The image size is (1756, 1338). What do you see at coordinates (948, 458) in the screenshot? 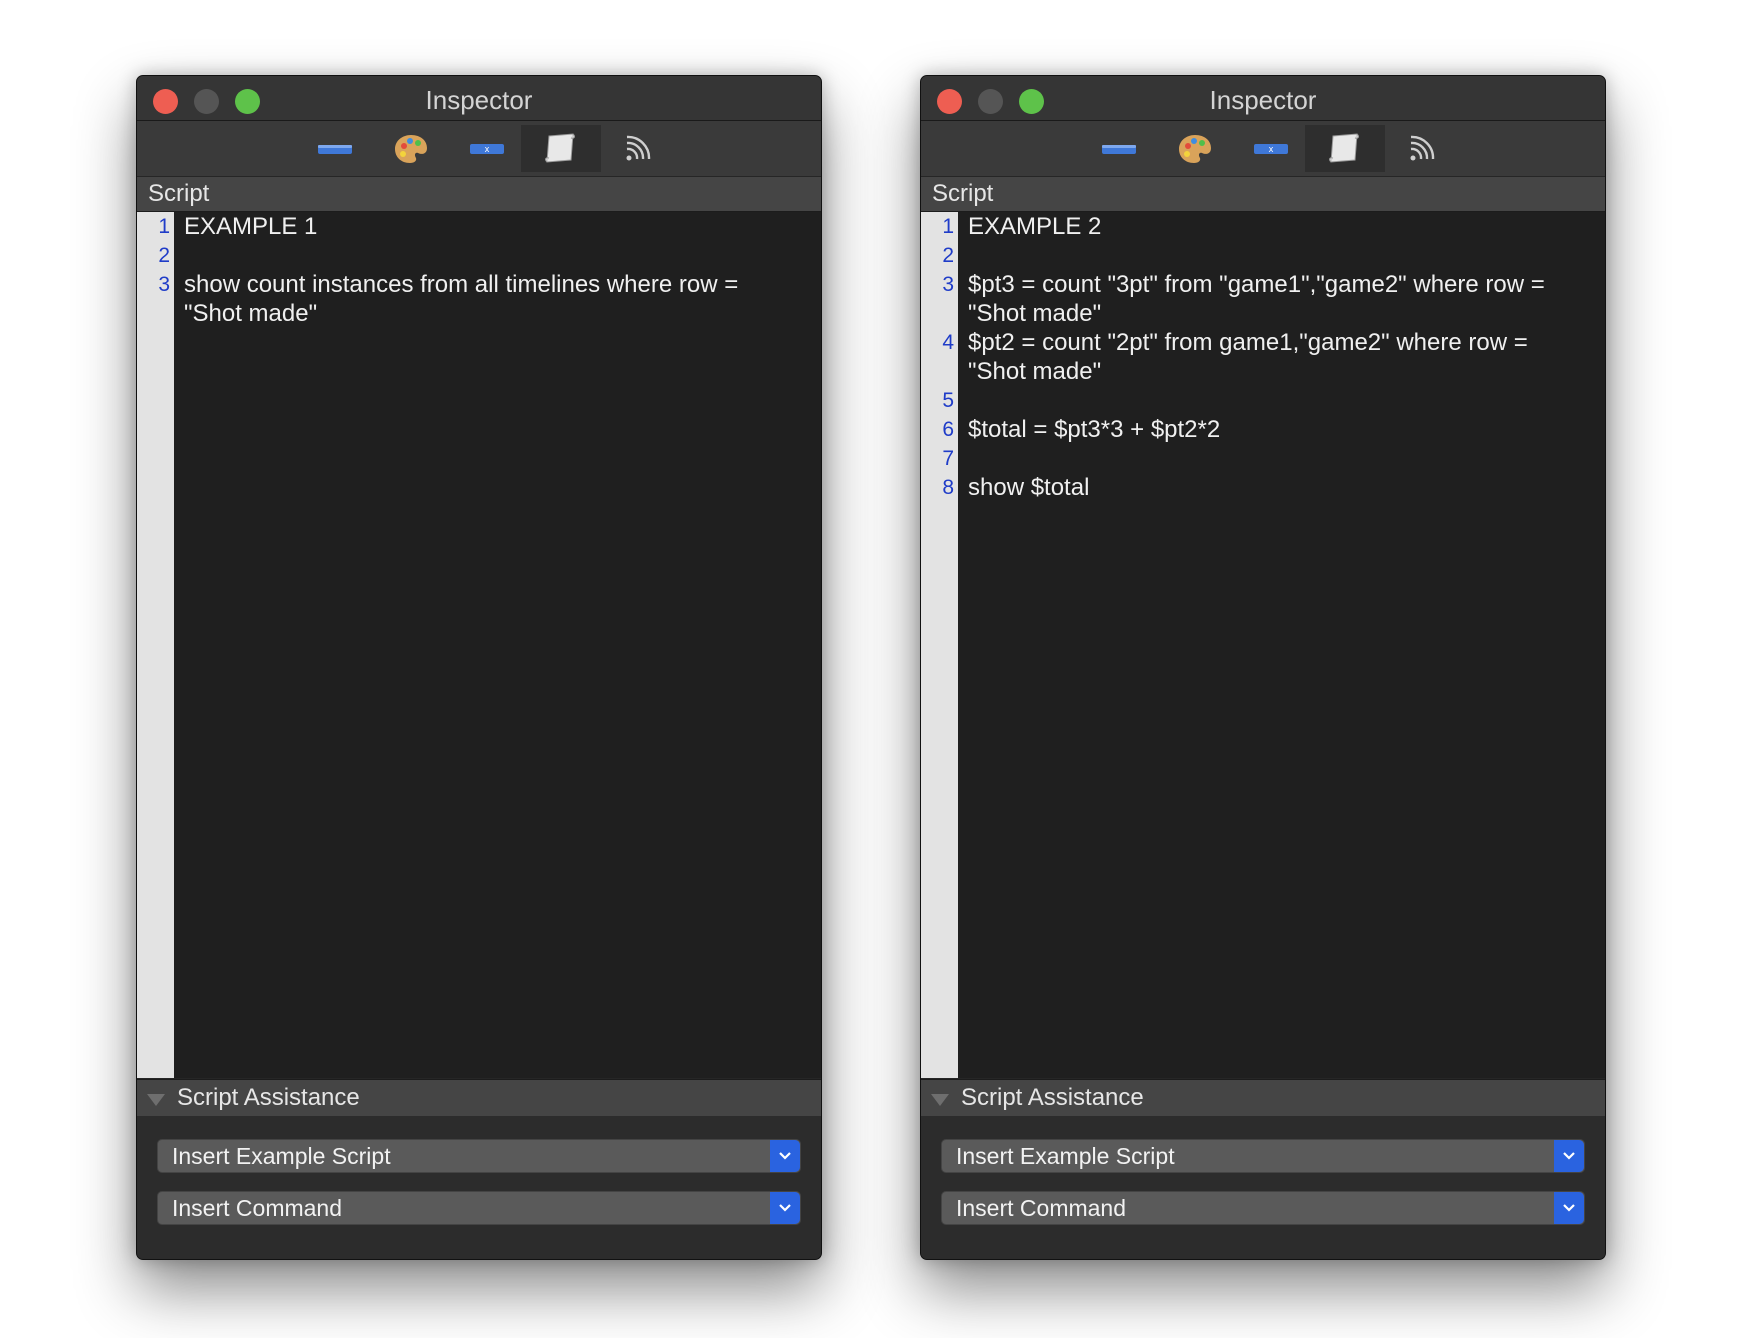
I see `line-number: 7` at bounding box center [948, 458].